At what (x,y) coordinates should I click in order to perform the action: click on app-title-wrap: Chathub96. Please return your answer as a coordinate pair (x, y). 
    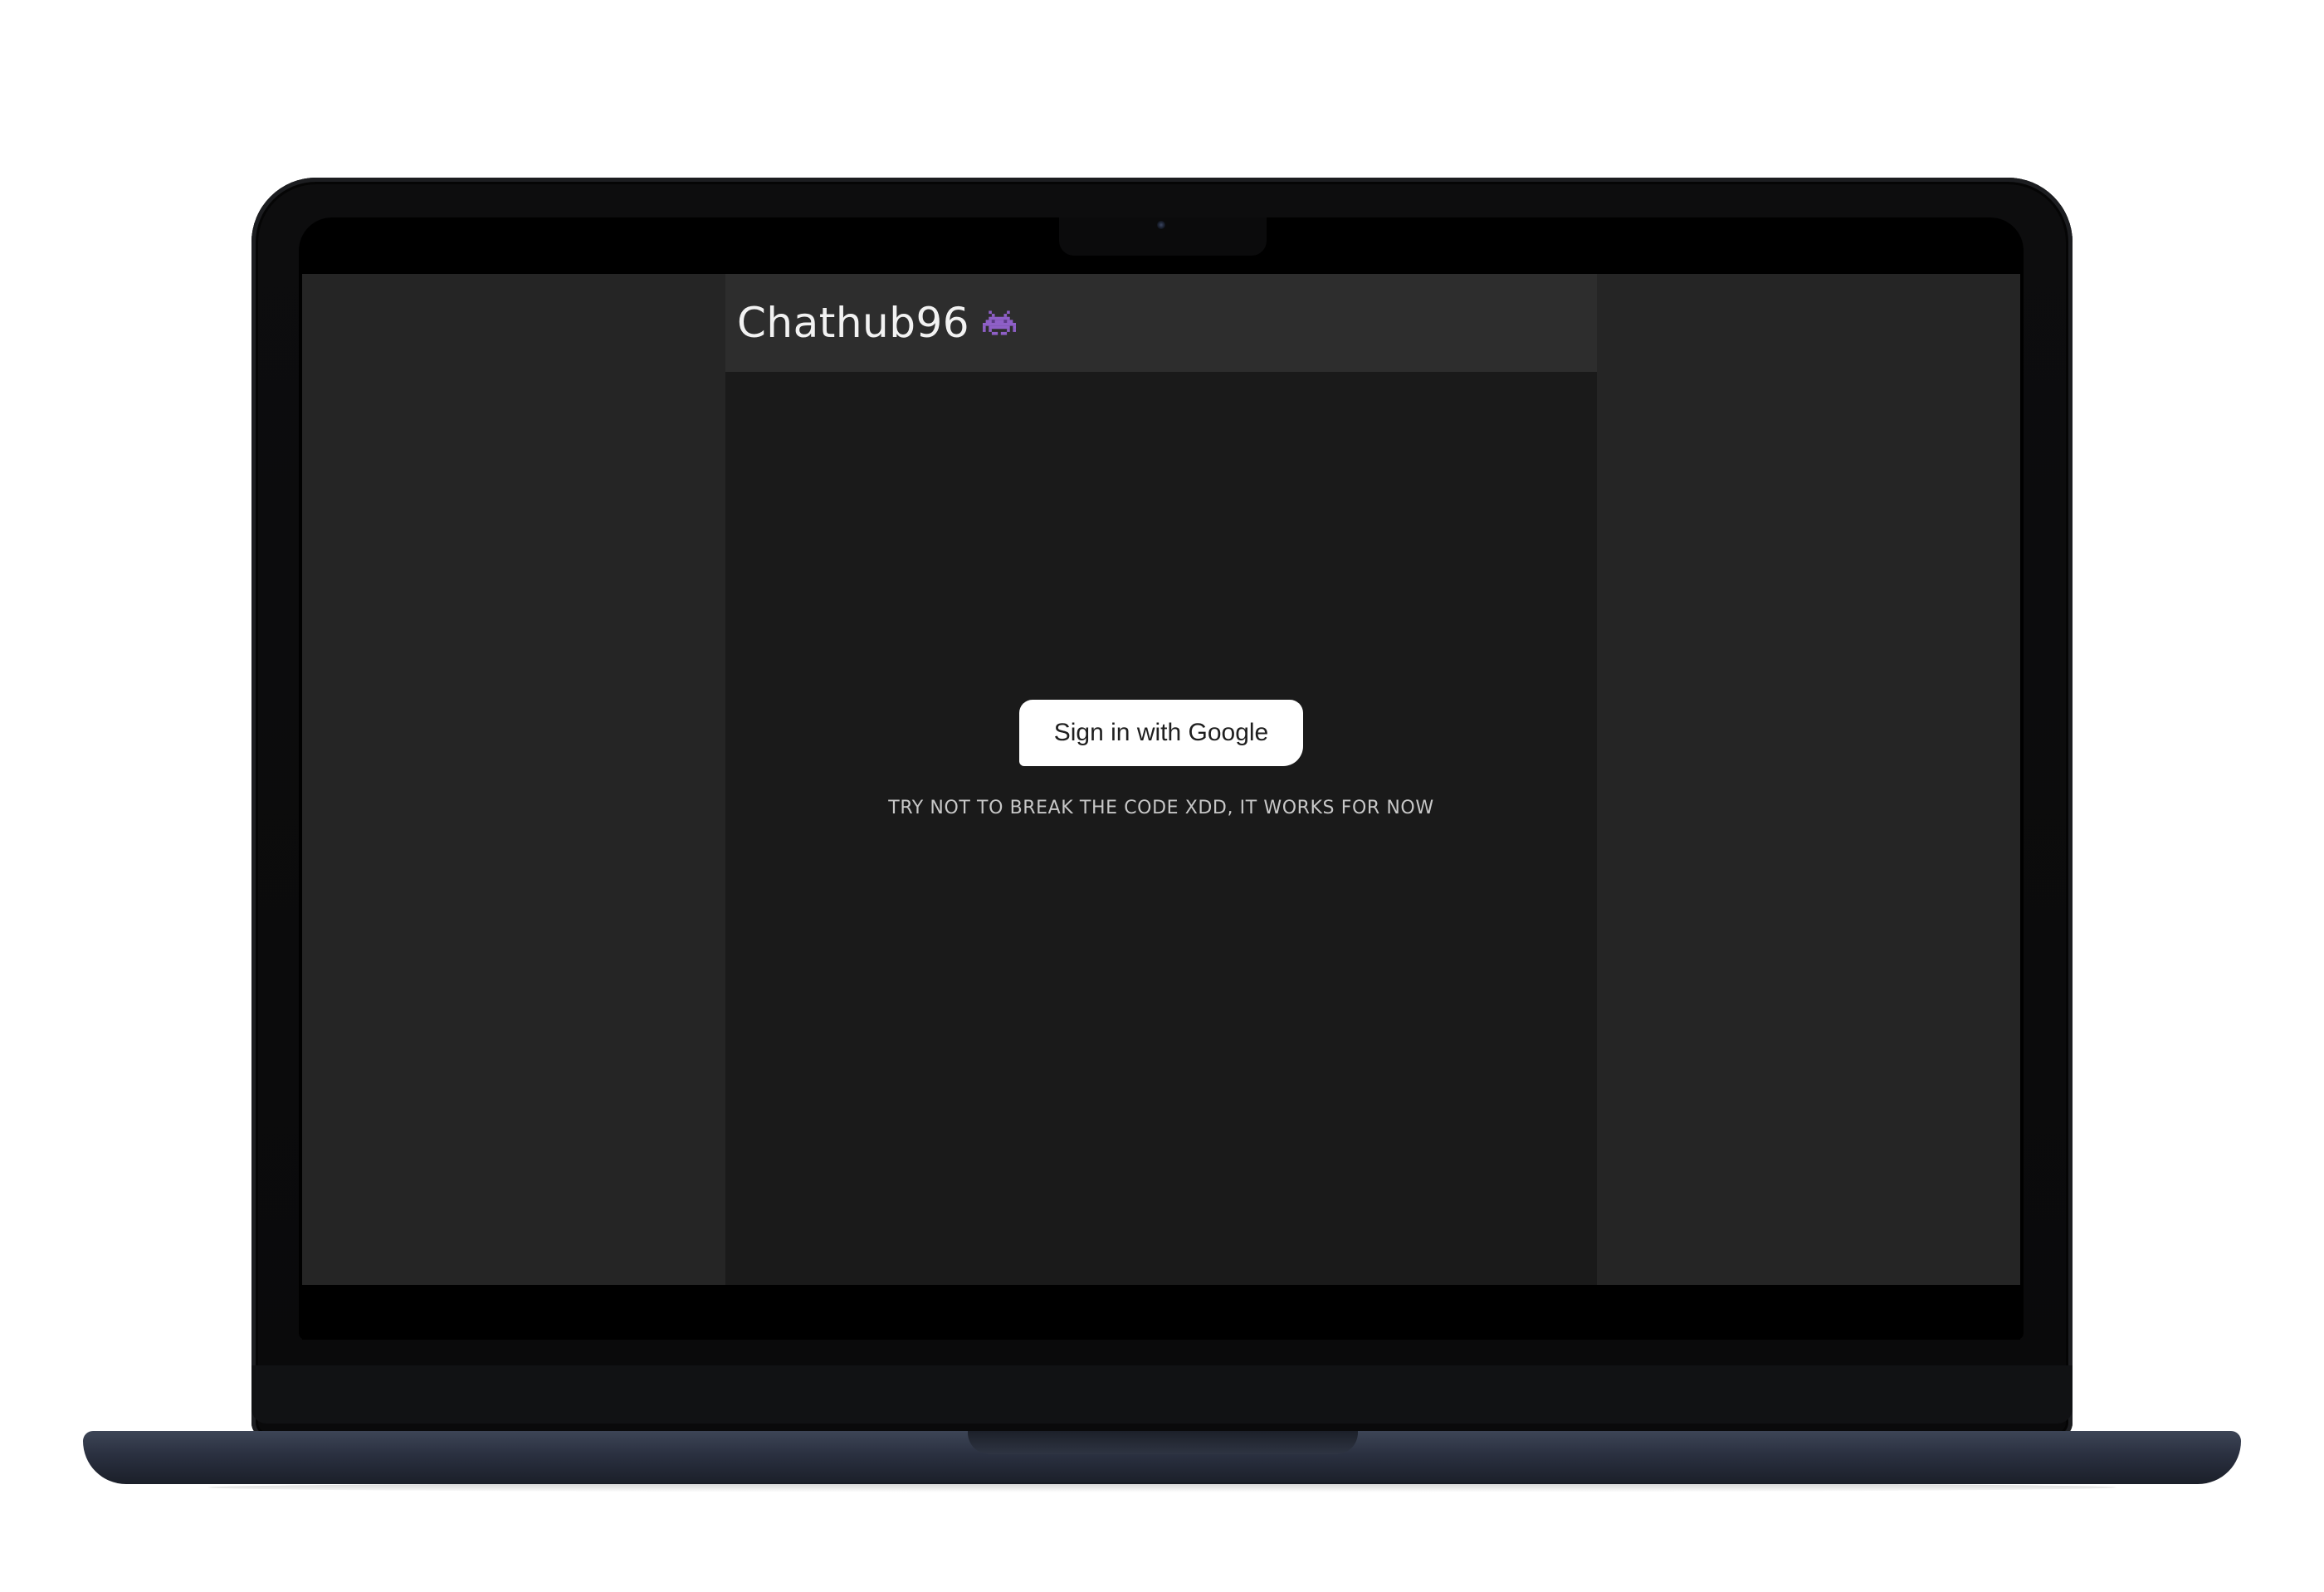
    Looking at the image, I should click on (877, 323).